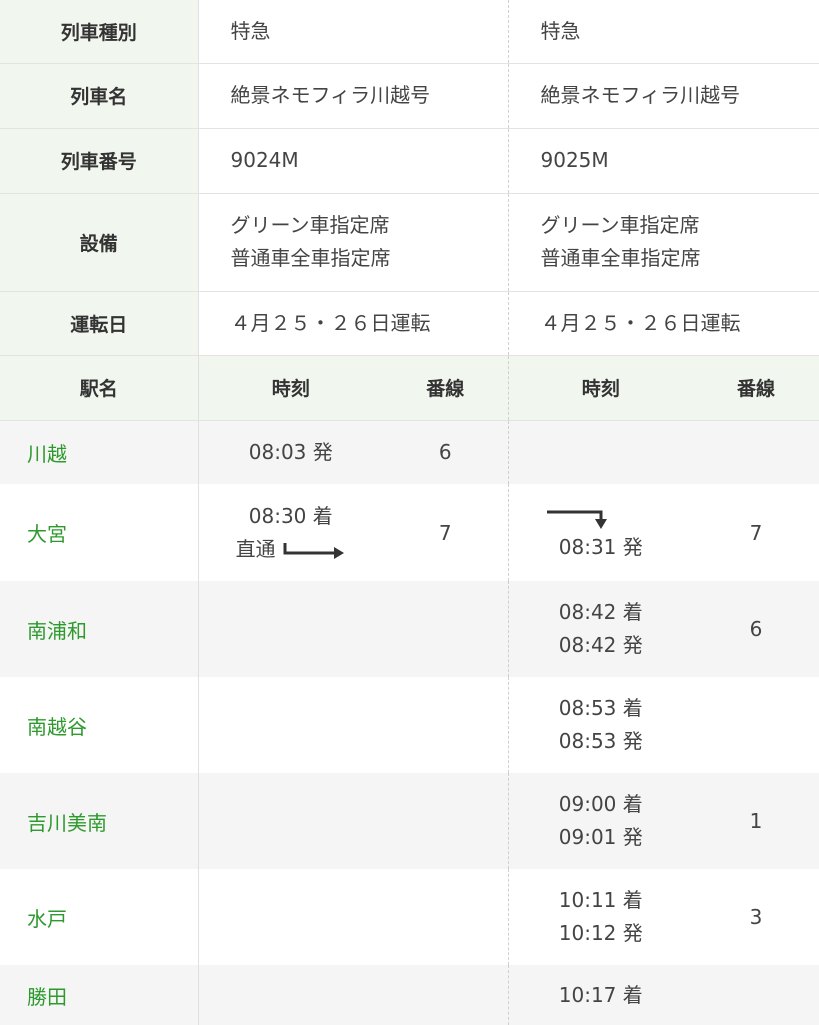 This screenshot has width=819, height=1025. I want to click on station-link: 川越, so click(99, 452).